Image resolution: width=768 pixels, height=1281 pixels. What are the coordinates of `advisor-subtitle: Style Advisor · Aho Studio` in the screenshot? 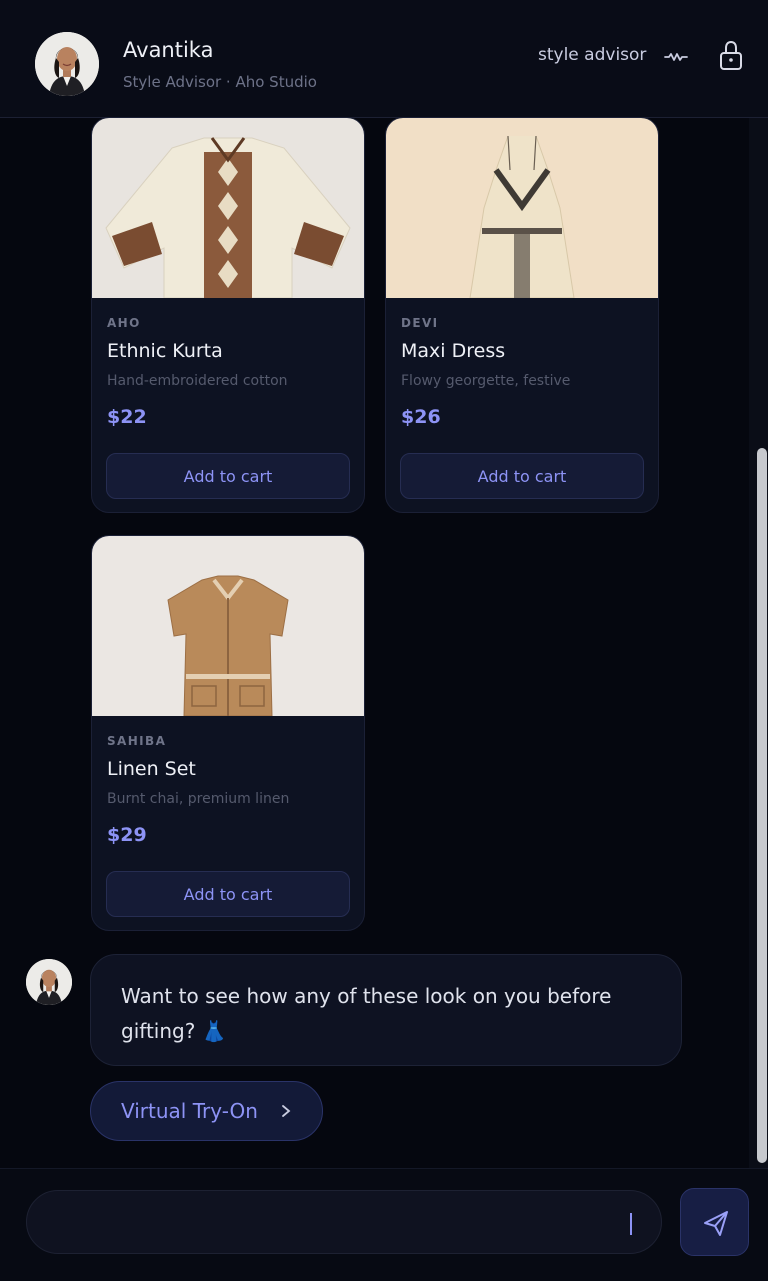 It's located at (220, 82).